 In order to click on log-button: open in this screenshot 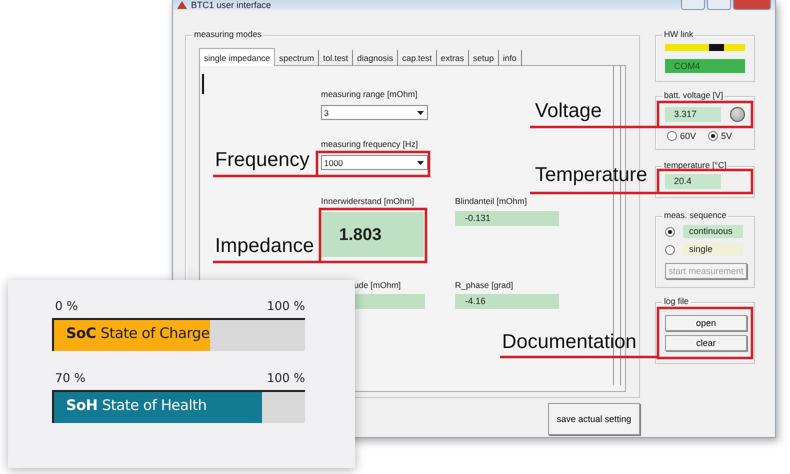, I will do `click(706, 323)`.